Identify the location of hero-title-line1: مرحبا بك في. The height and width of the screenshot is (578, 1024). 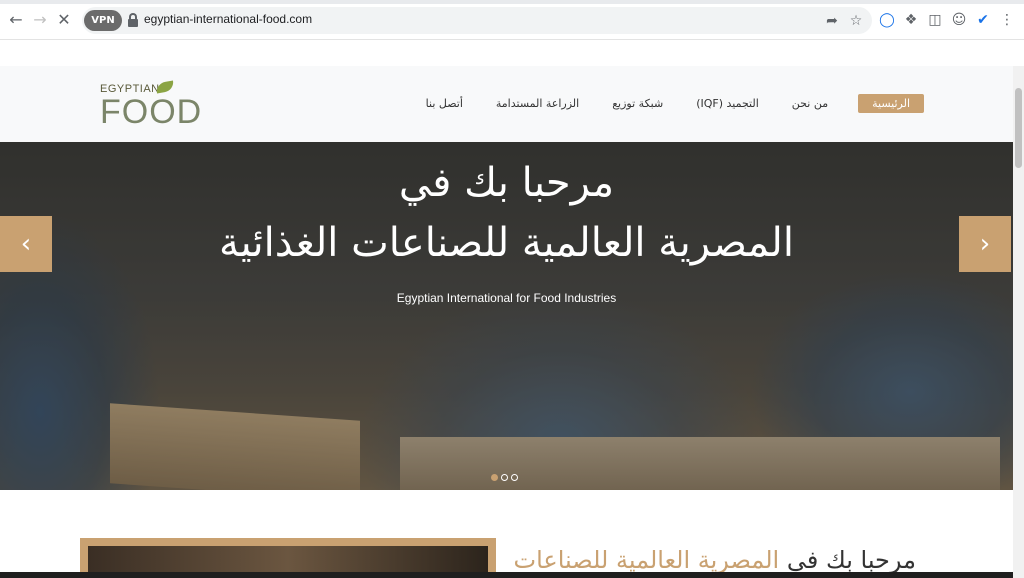
(506, 183).